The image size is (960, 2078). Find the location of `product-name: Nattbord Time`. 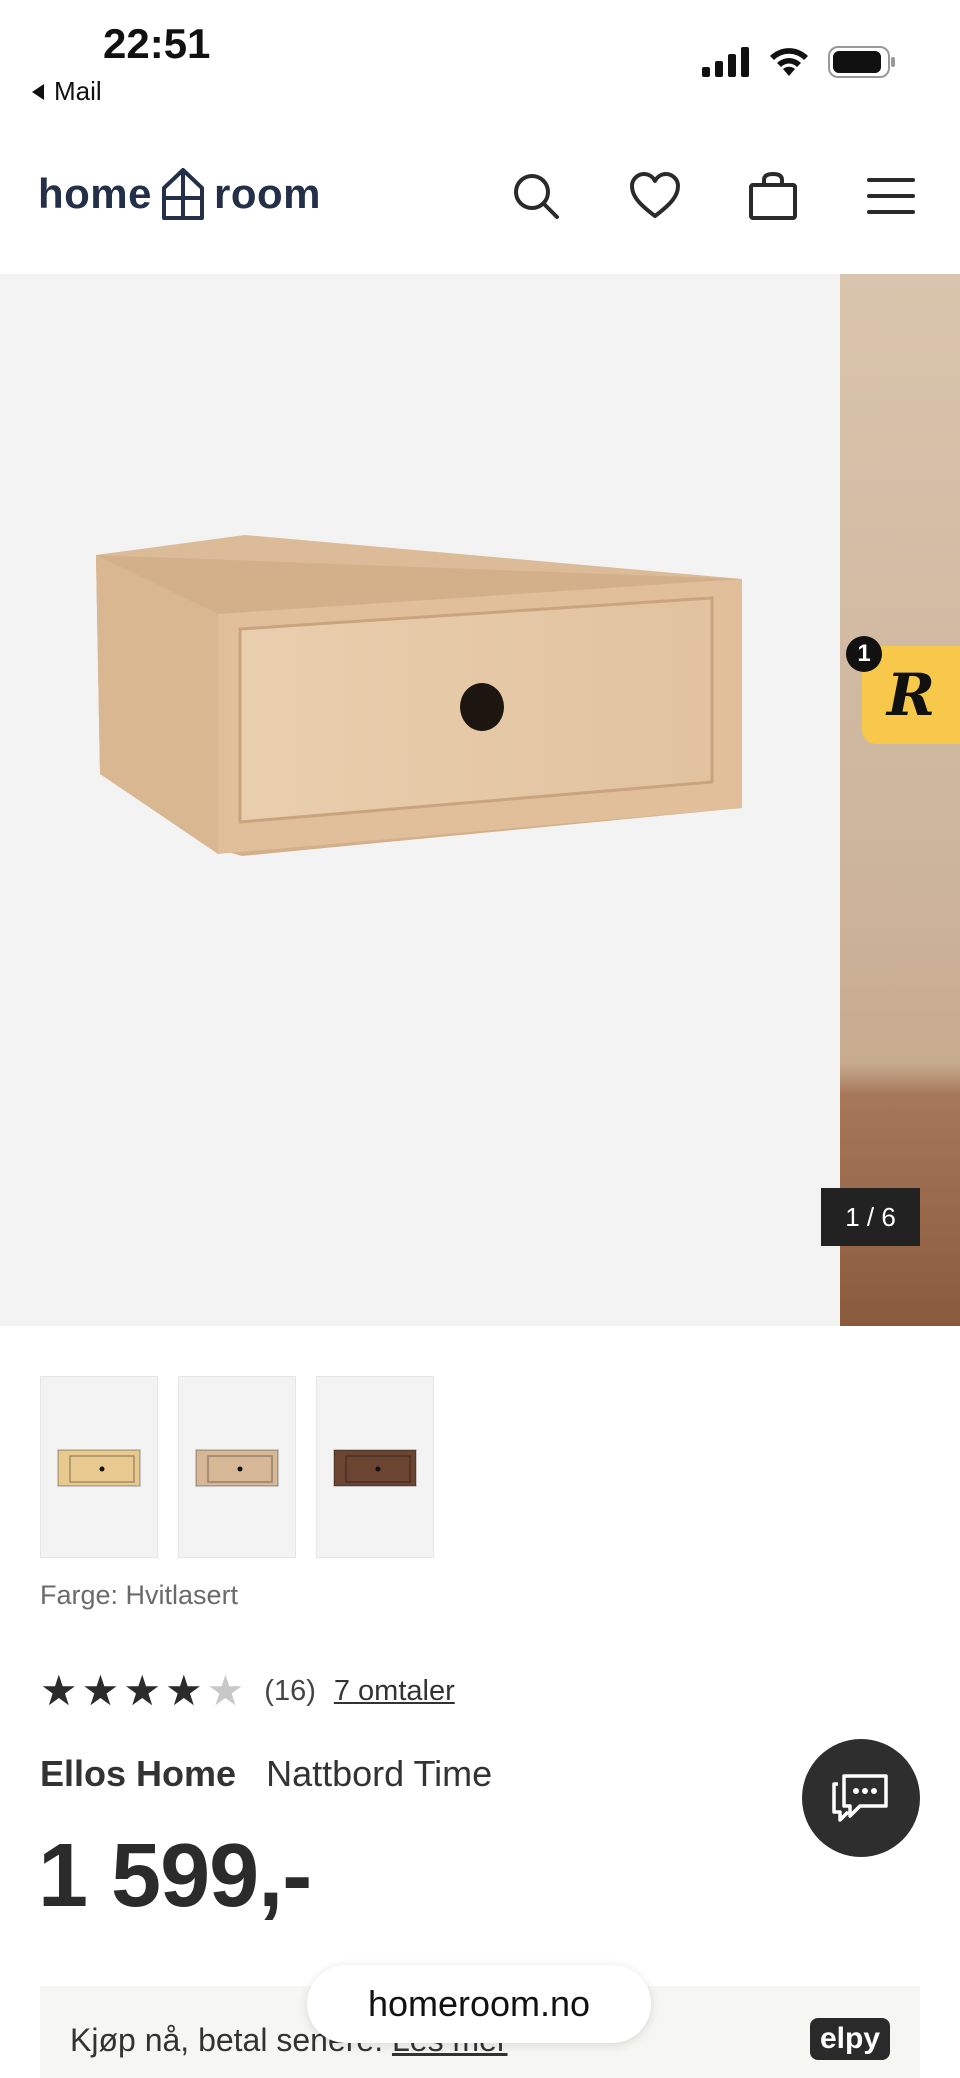

product-name: Nattbord Time is located at coordinates (379, 1773).